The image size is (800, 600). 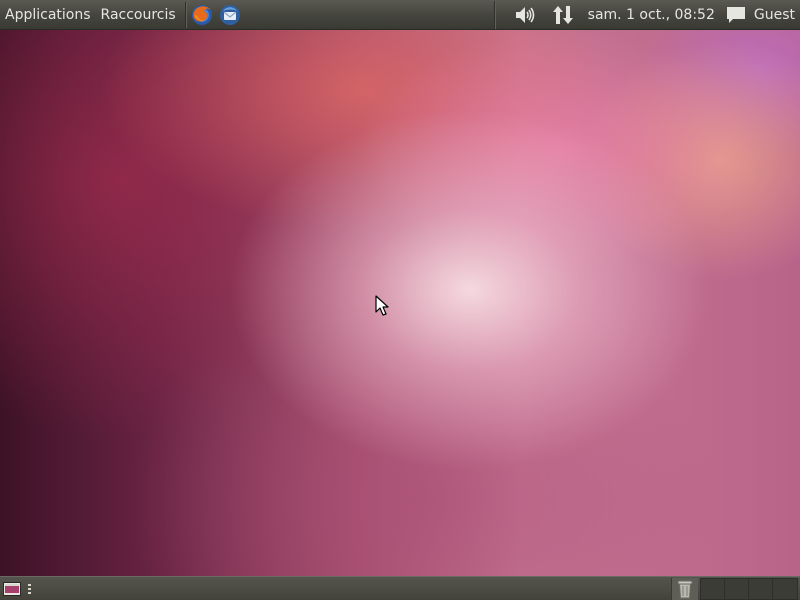 I want to click on speech-bubble-icon, so click(x=735, y=14).